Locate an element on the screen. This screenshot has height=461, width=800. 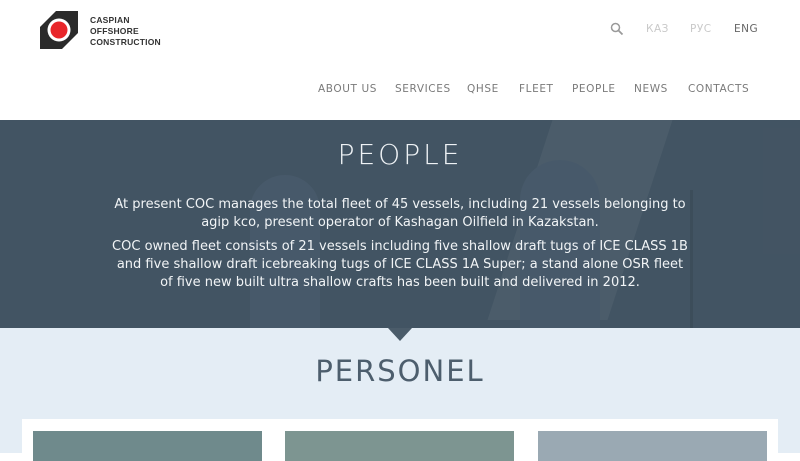
language-eng: ENG is located at coordinates (746, 29).